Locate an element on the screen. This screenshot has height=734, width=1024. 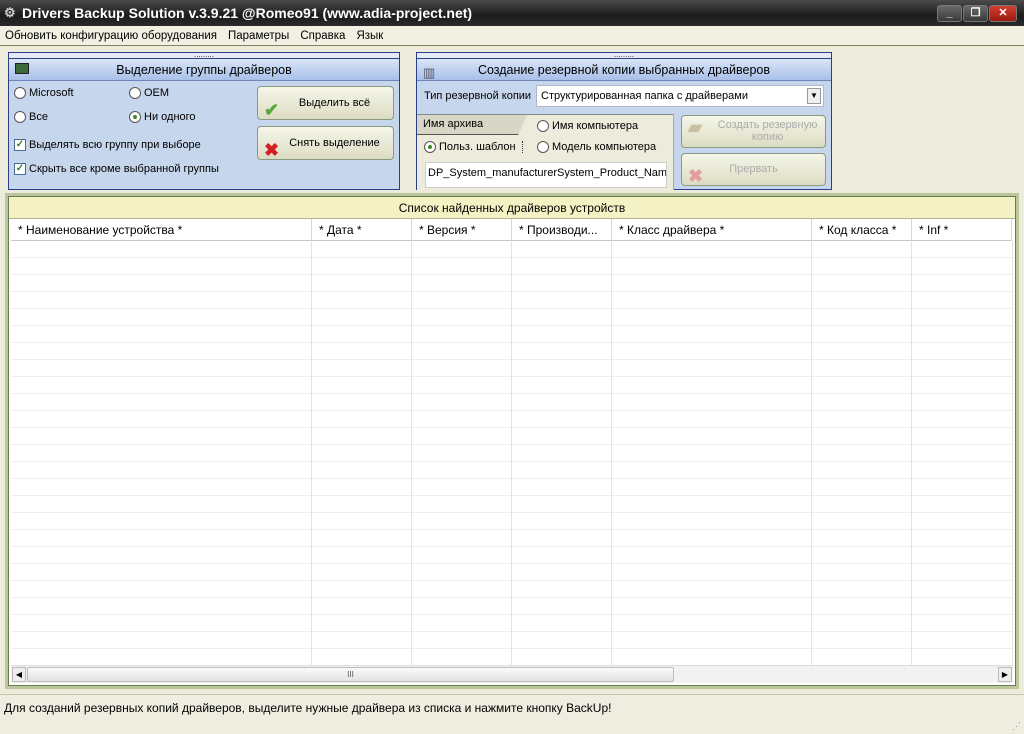
card-icon is located at coordinates (22, 68).